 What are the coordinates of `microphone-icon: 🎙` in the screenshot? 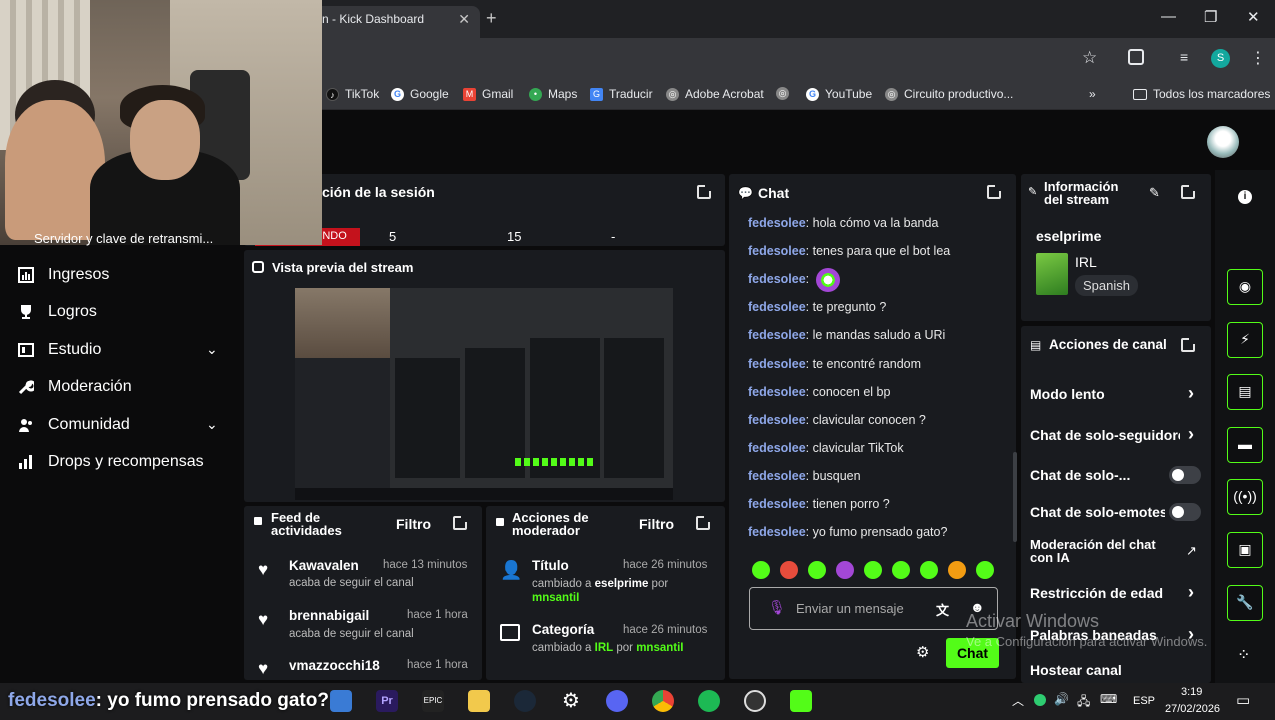 It's located at (777, 607).